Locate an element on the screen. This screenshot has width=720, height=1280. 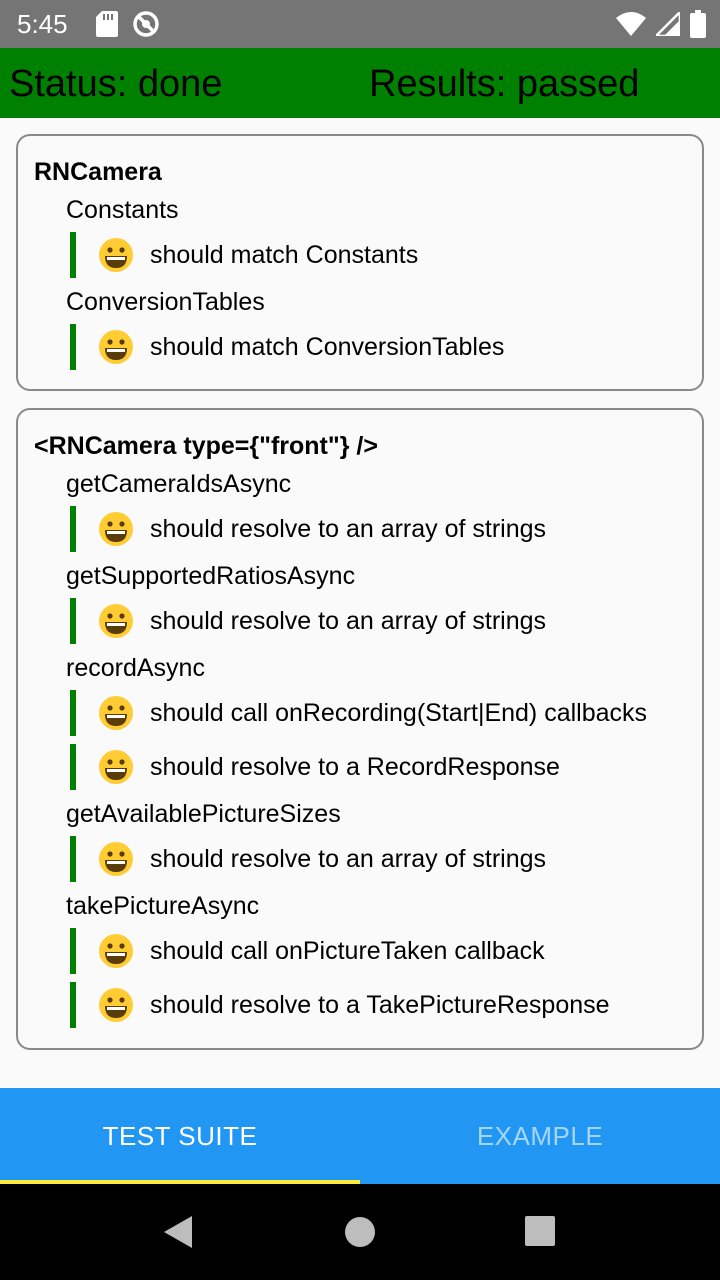
group-title: getSupportedRatiosAsync is located at coordinates (211, 576).